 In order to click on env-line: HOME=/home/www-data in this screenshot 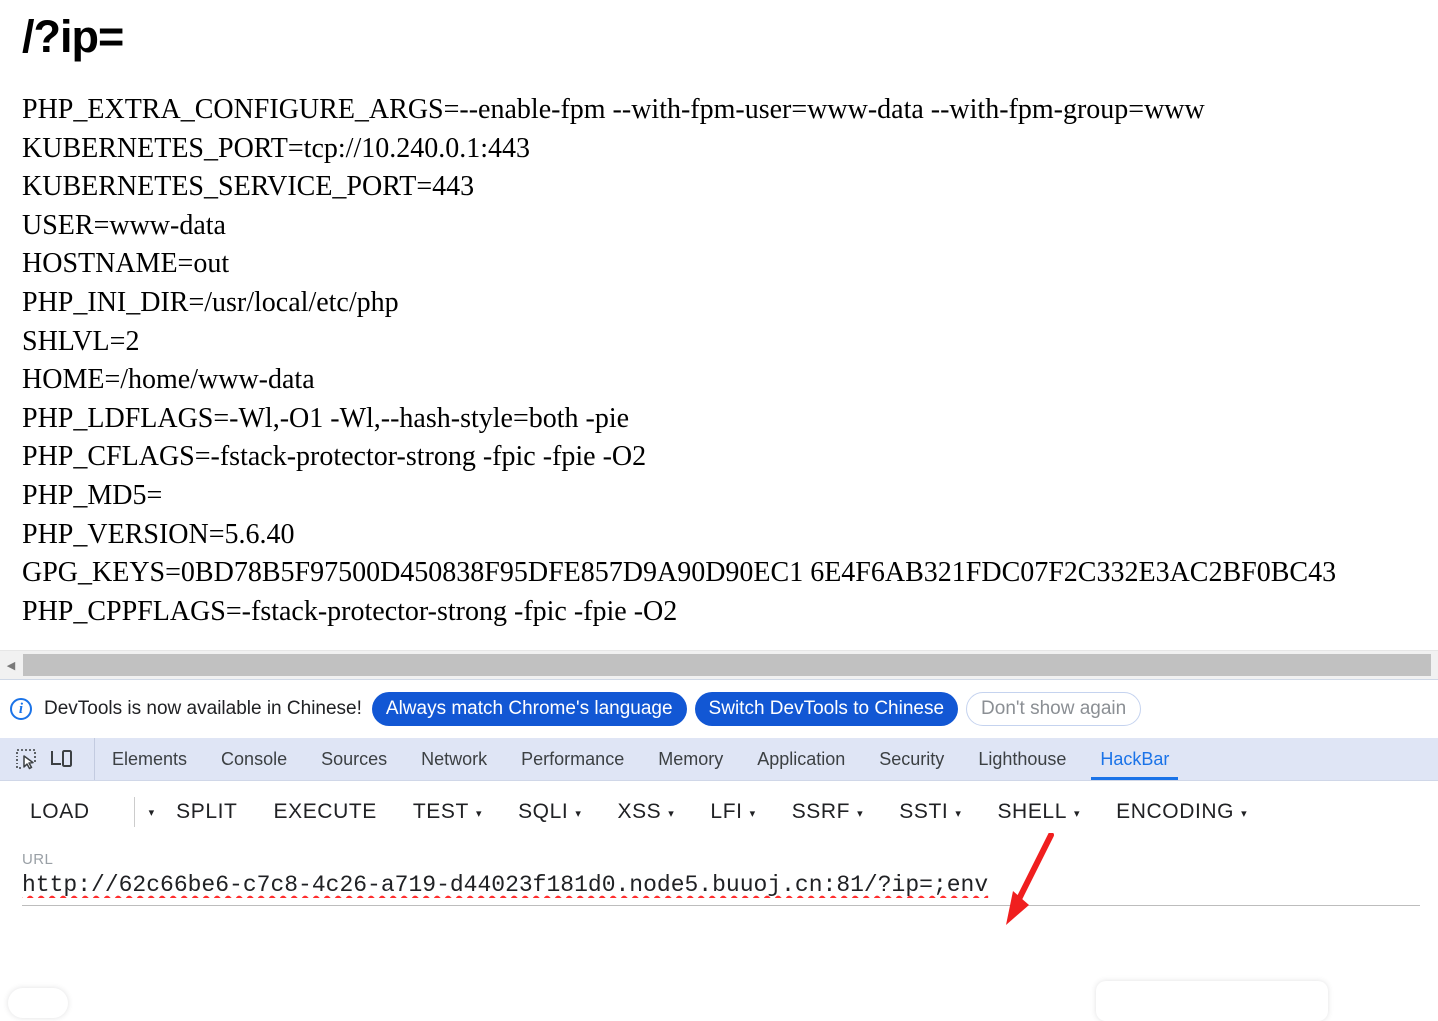, I will do `click(168, 380)`.